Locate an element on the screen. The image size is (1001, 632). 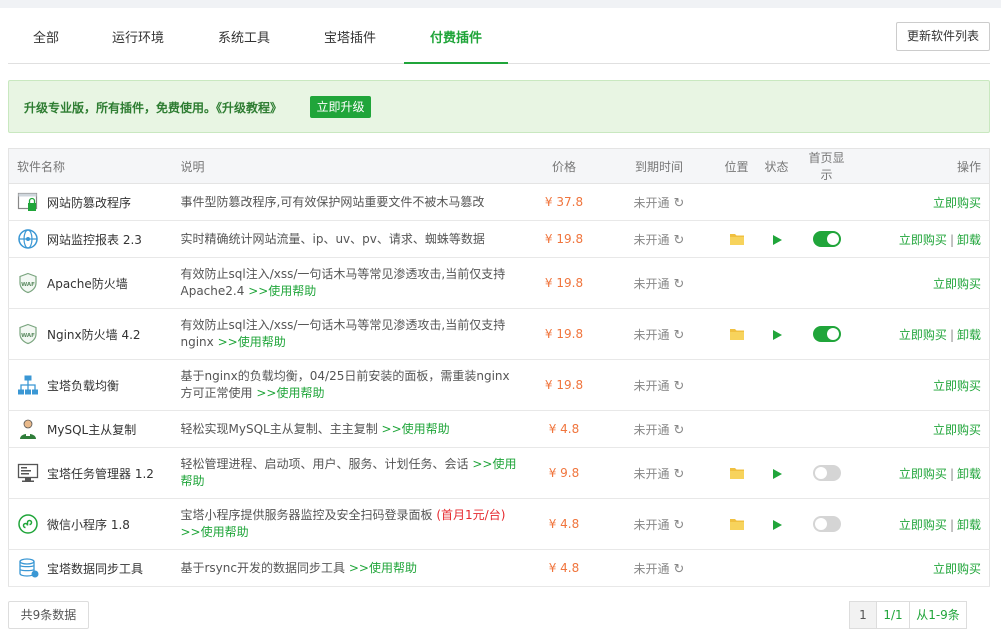
page-range: 从1-9条 is located at coordinates (938, 615).